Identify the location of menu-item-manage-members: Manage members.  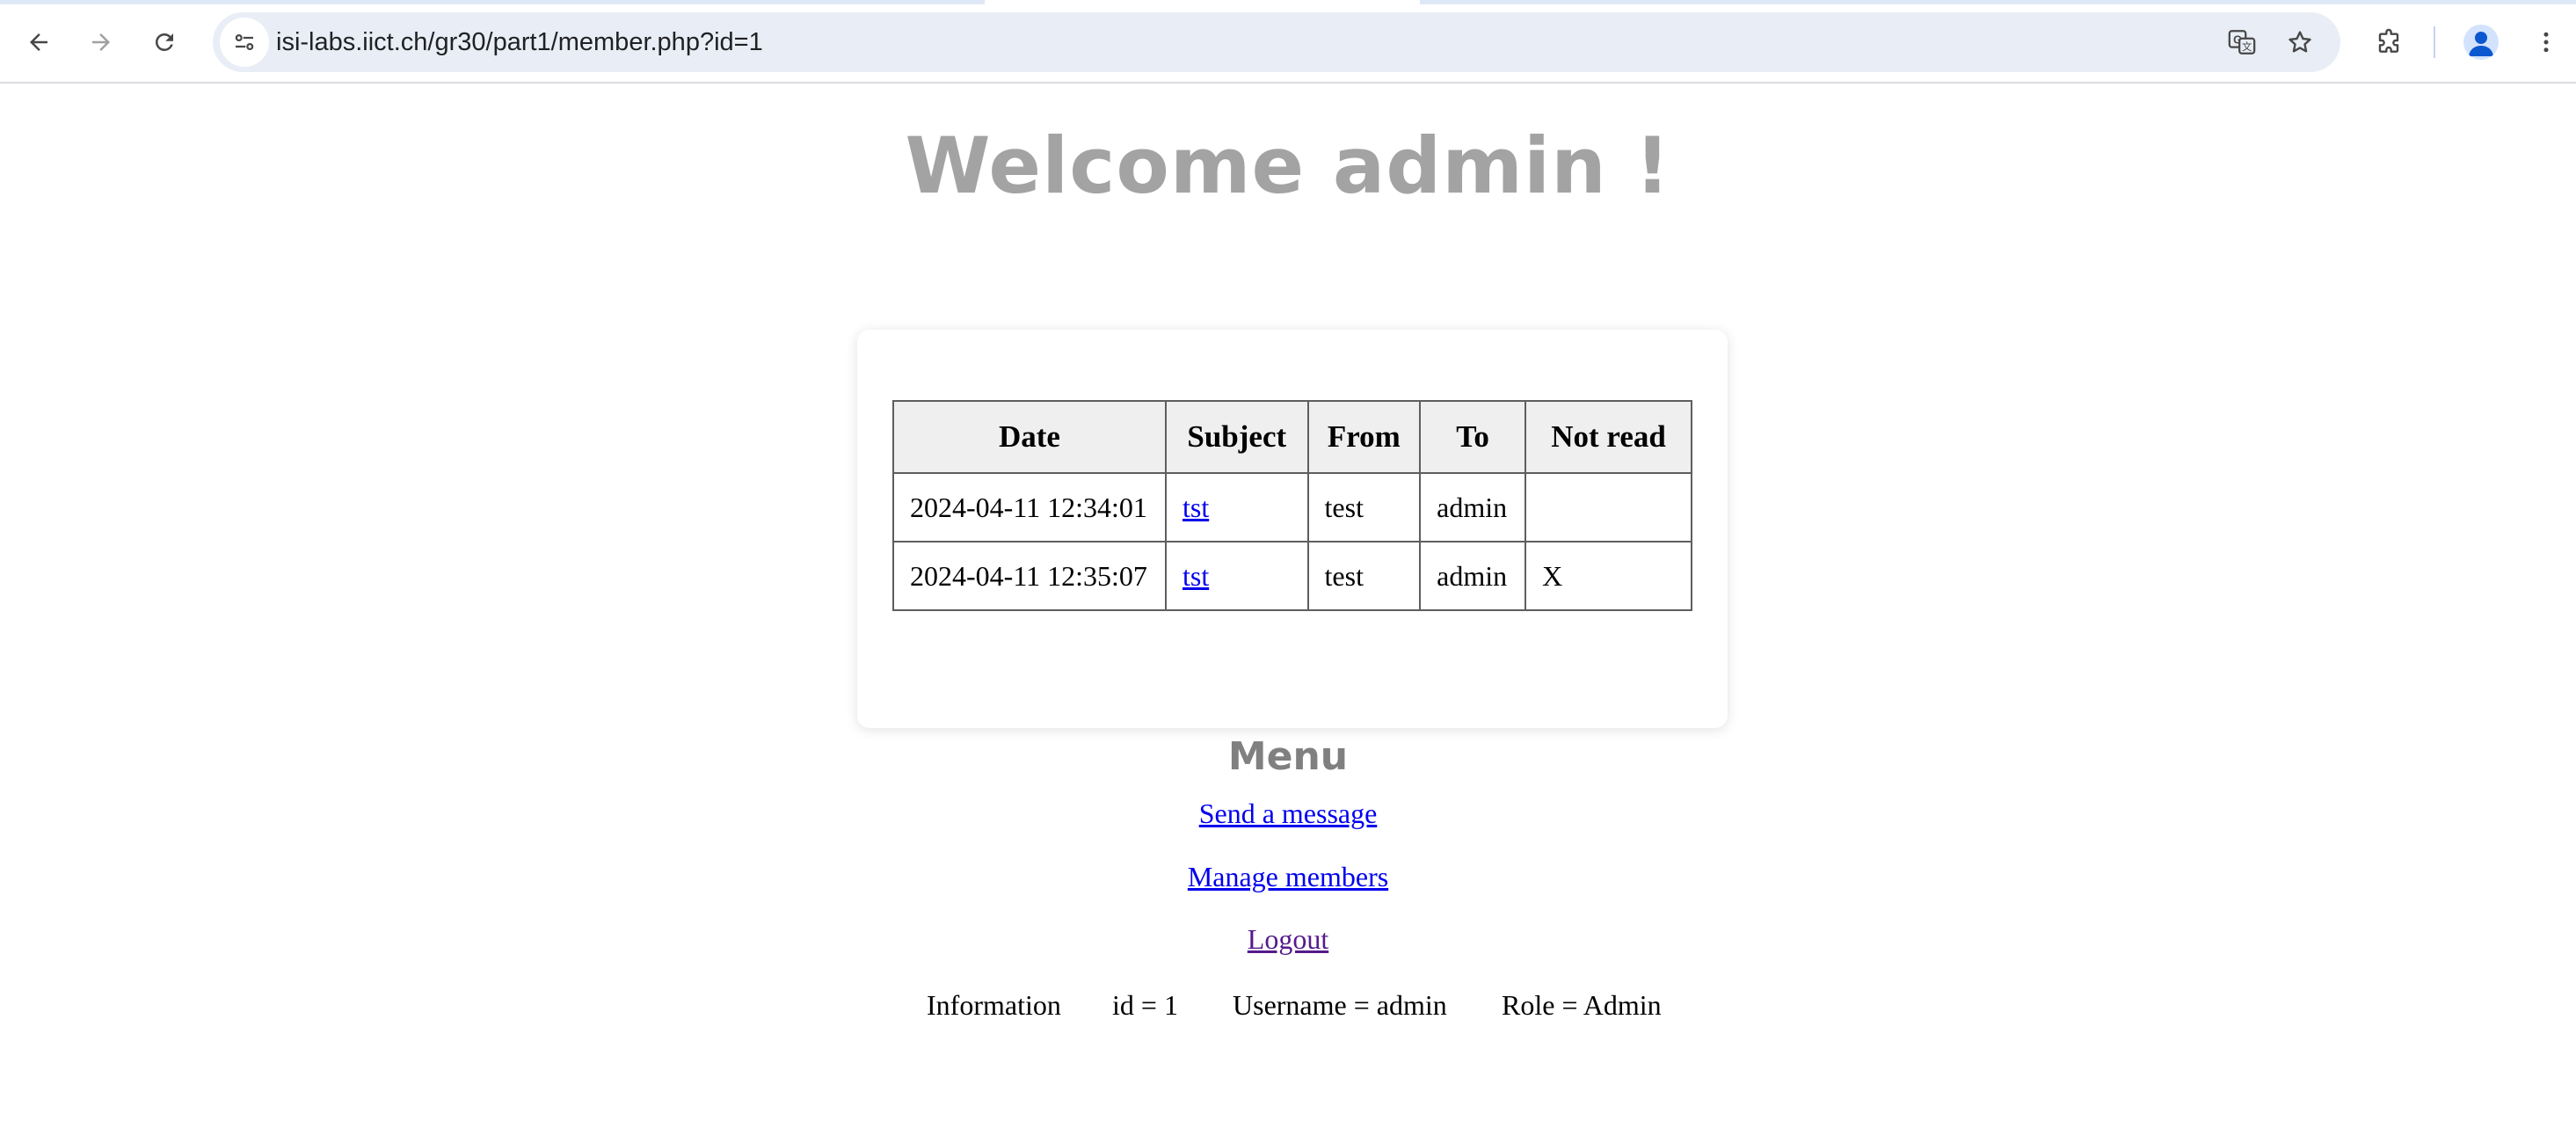
(1288, 877).